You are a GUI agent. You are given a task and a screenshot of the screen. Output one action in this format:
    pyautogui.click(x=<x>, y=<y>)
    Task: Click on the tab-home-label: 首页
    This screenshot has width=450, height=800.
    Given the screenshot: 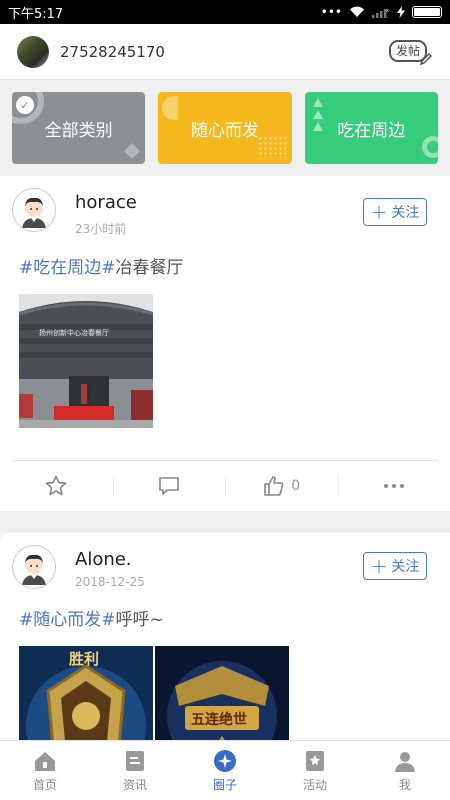 What is the action you would take?
    pyautogui.click(x=44, y=784)
    